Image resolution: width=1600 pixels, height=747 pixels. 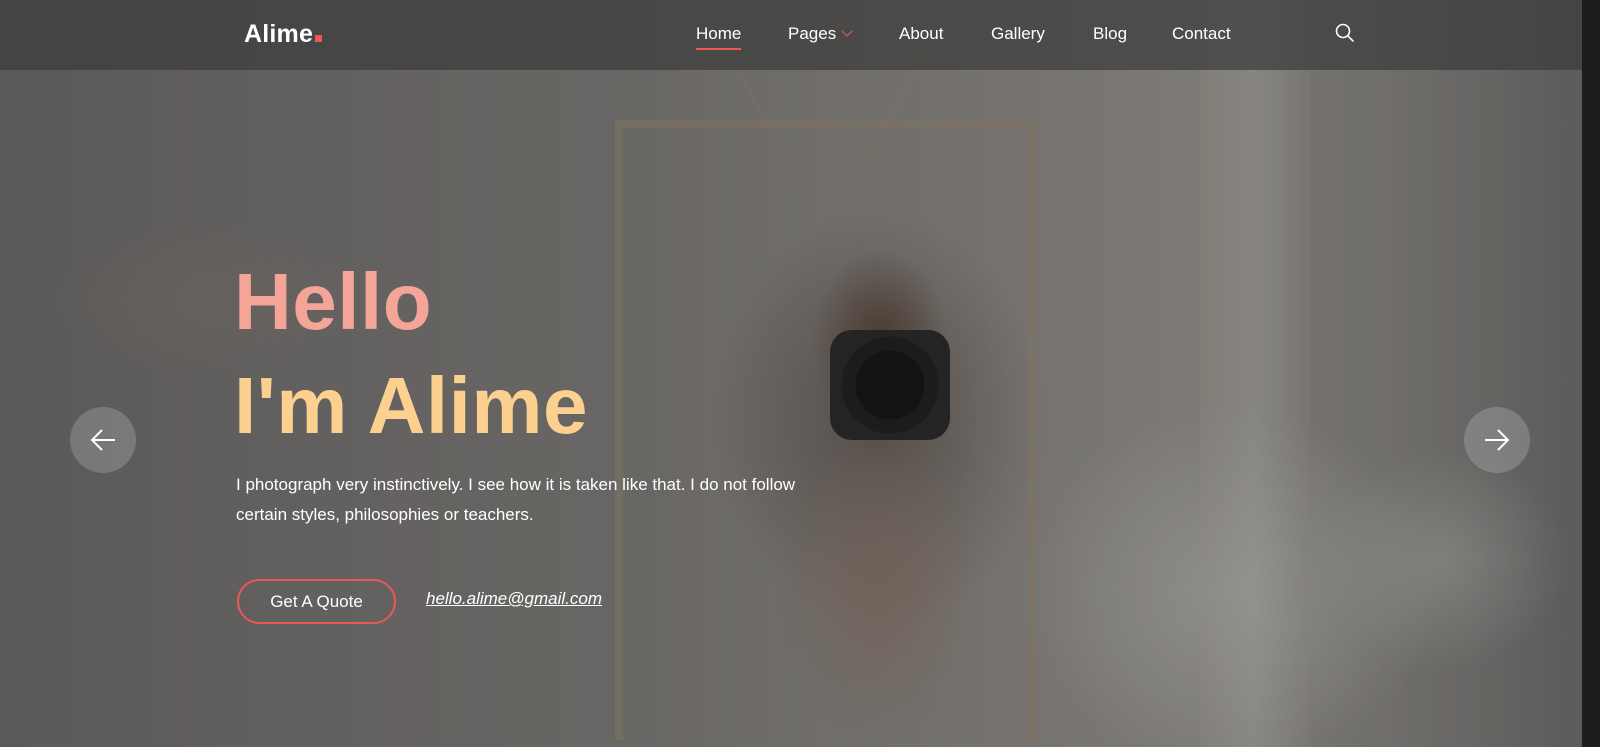 I want to click on hero-title-line-1: Hello, so click(x=333, y=301).